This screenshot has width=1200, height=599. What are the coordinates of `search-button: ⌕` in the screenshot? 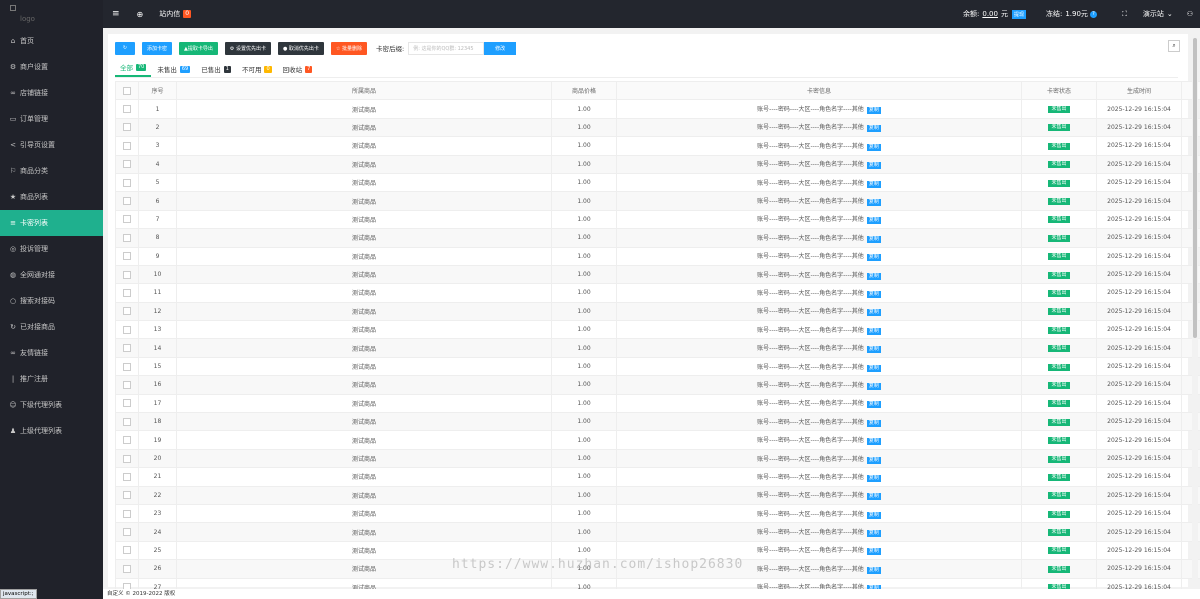 It's located at (1174, 46).